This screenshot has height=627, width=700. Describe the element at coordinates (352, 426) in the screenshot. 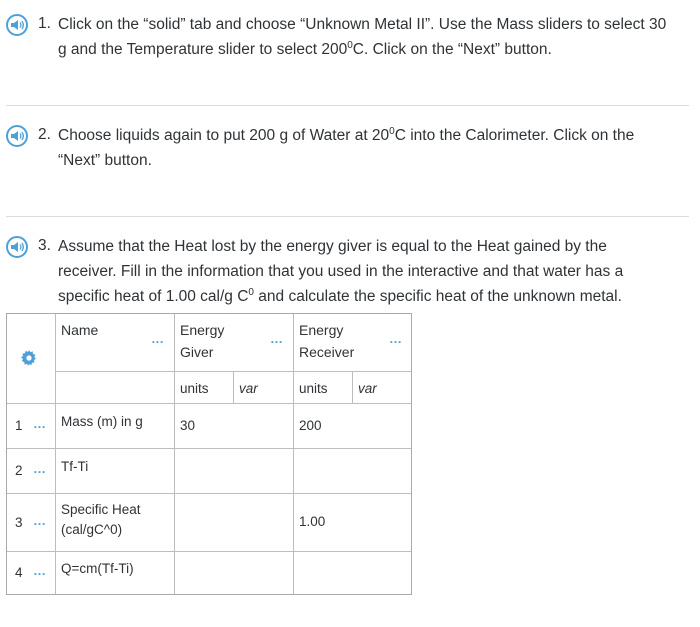

I see `receiver-value-cell: 200` at that location.